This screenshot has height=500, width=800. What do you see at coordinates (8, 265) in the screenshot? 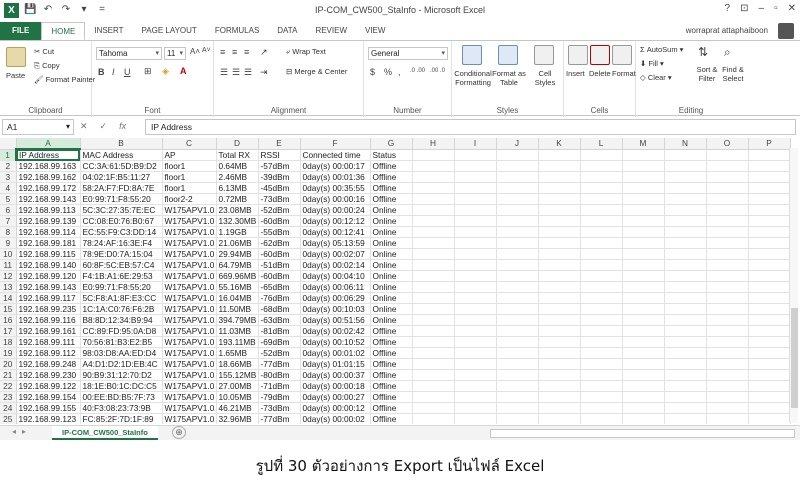
I see `row-header: 11` at bounding box center [8, 265].